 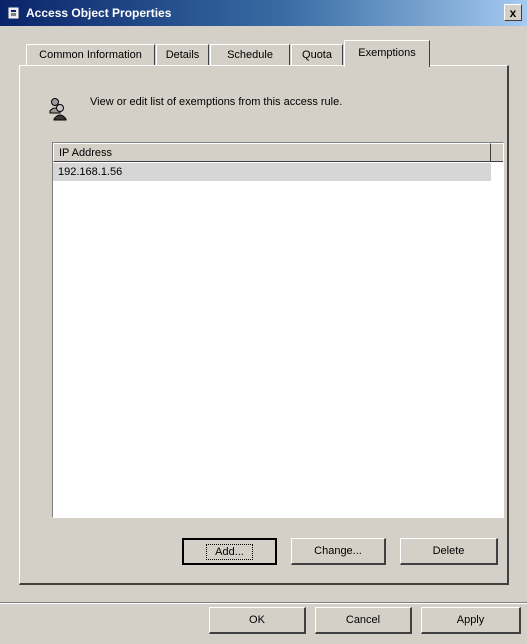 What do you see at coordinates (387, 53) in the screenshot?
I see `tab-exemptions: Exemptions` at bounding box center [387, 53].